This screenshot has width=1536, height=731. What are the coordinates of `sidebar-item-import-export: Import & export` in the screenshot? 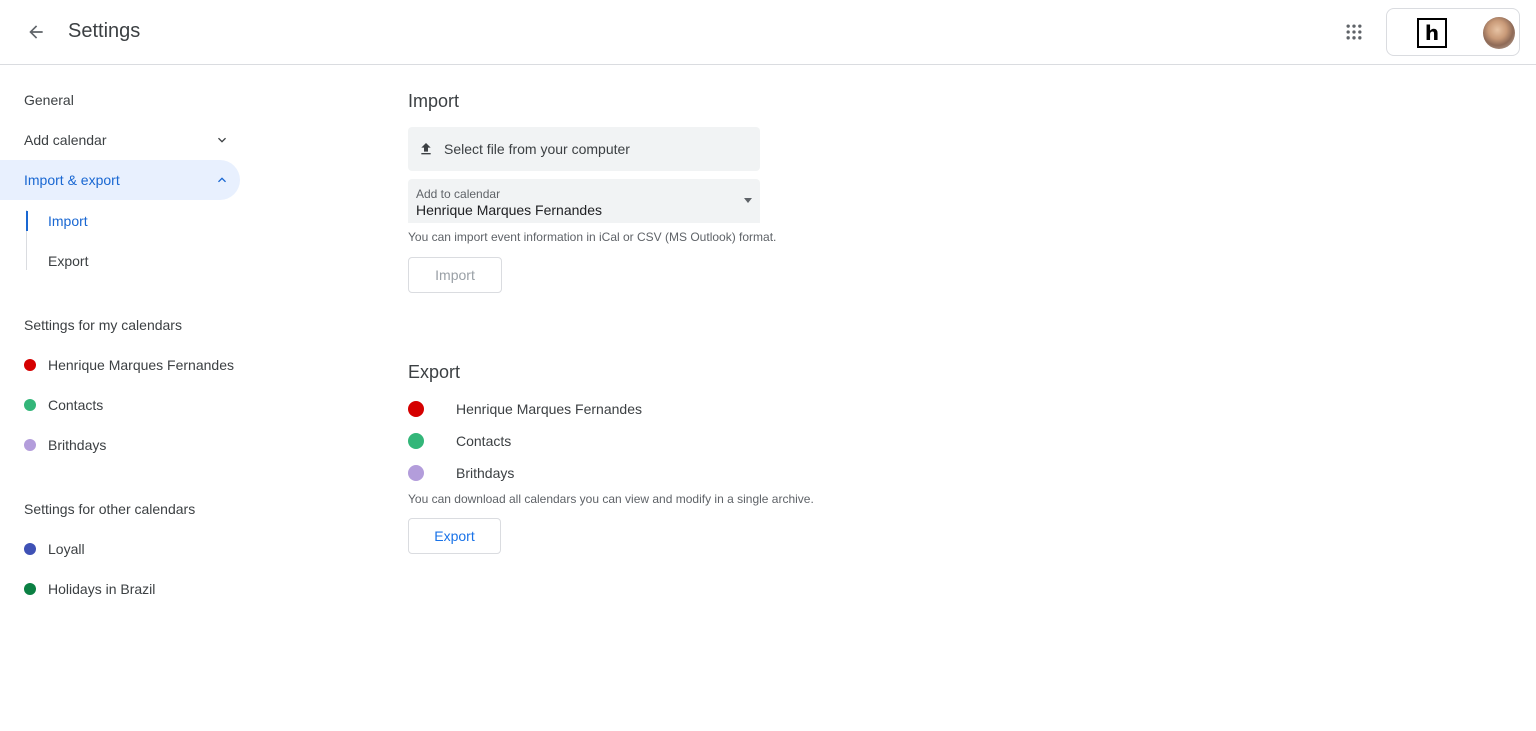 It's located at (120, 180).